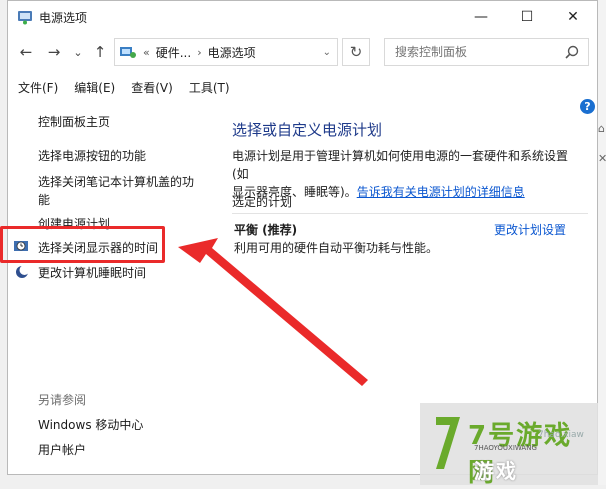 The height and width of the screenshot is (489, 606). What do you see at coordinates (448, 443) in the screenshot?
I see `watermark-logo` at bounding box center [448, 443].